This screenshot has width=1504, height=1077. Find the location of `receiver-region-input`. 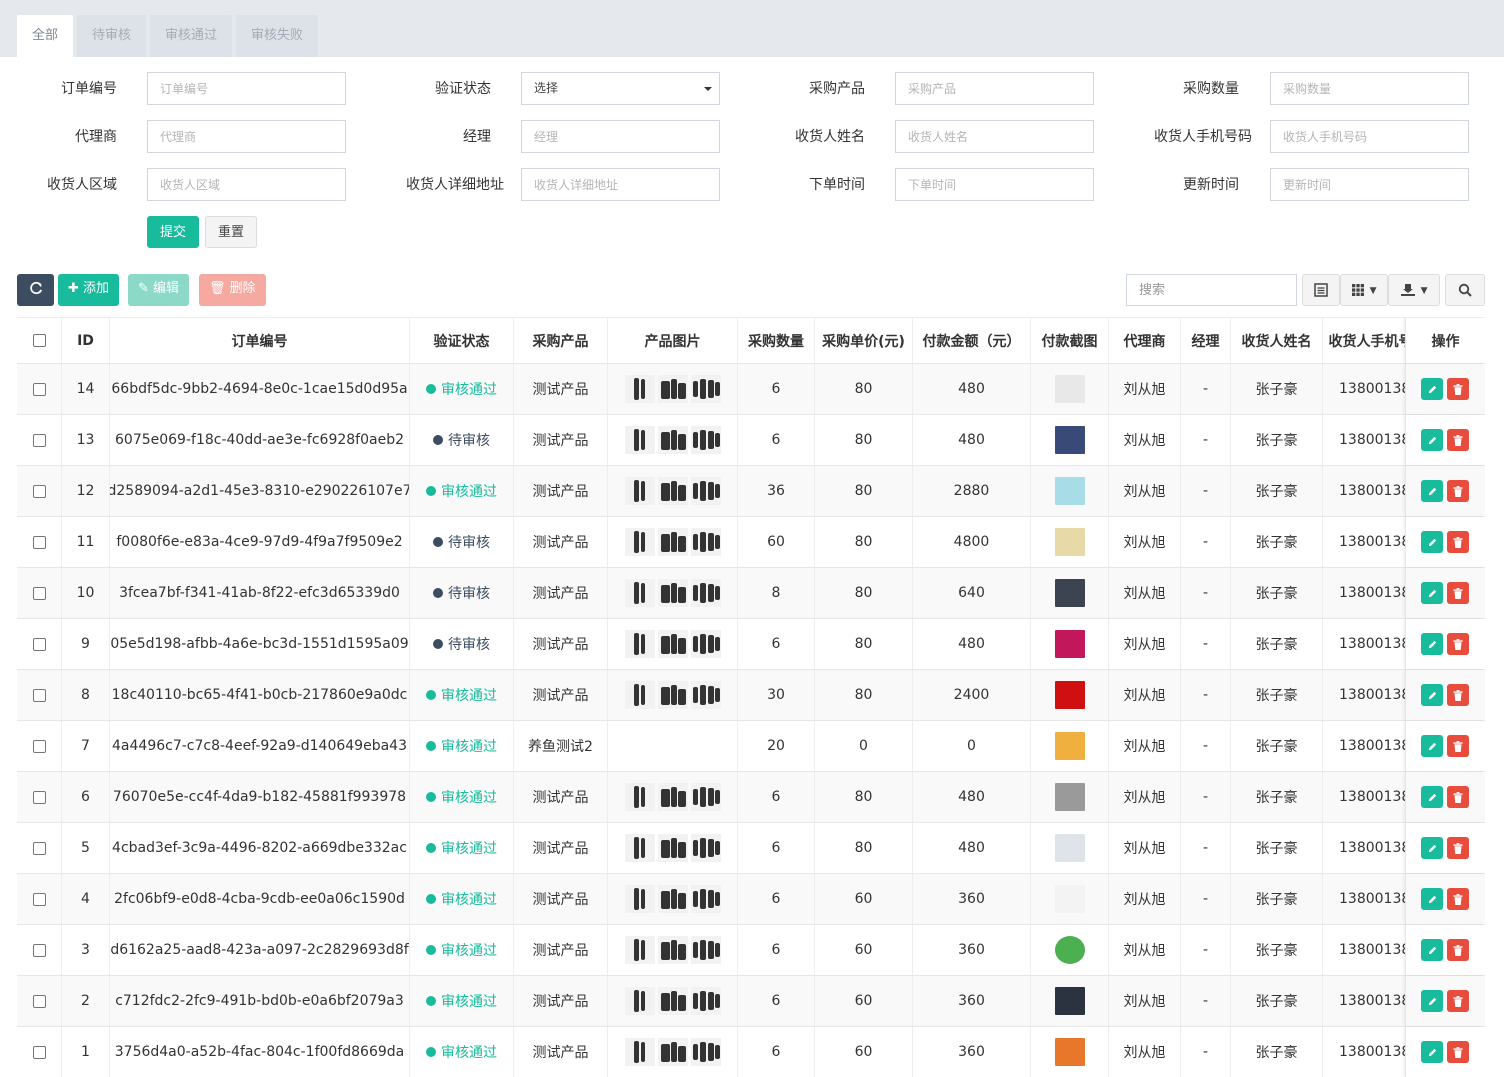

receiver-region-input is located at coordinates (246, 184).